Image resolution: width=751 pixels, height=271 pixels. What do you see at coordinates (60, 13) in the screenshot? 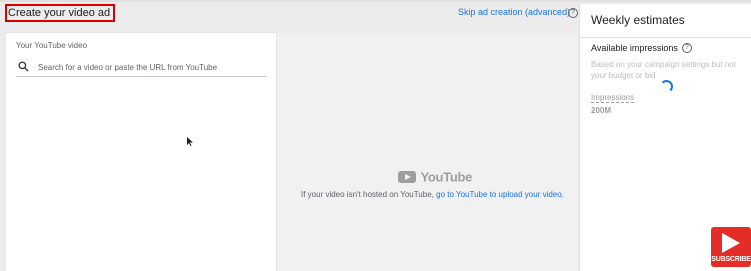
I see `page-title: Create your video ad` at bounding box center [60, 13].